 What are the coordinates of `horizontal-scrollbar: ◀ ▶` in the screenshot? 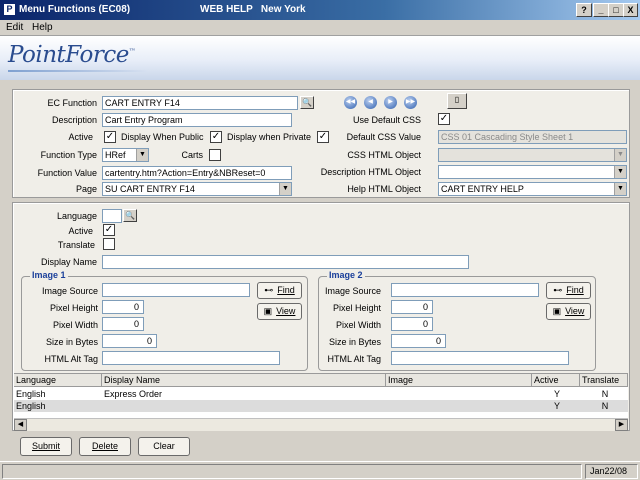 It's located at (321, 424).